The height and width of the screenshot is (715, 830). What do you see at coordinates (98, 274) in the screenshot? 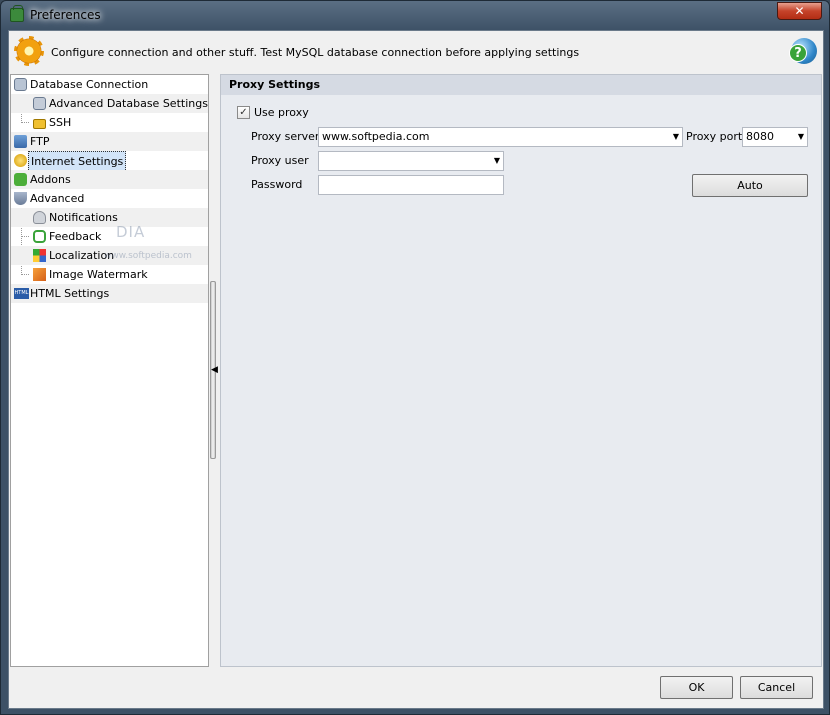
I see `tree-item-label: Image Watermark` at bounding box center [98, 274].